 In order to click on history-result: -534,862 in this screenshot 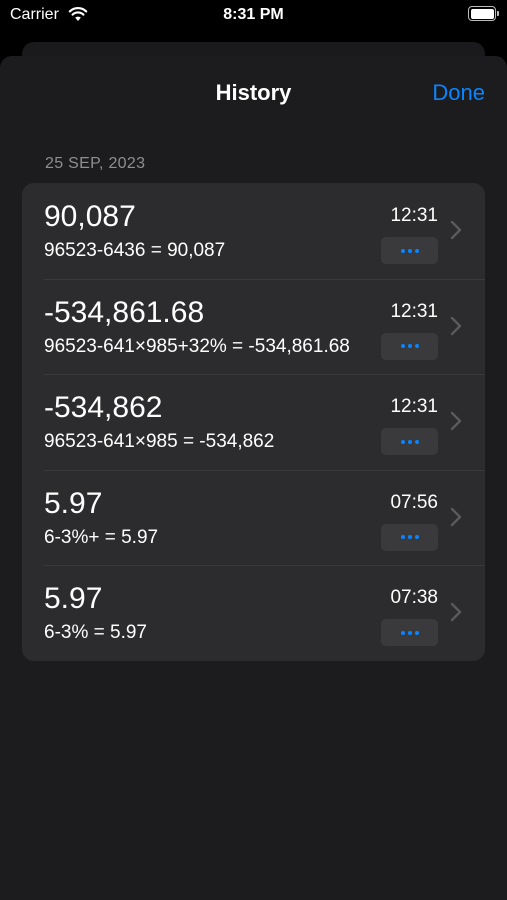, I will do `click(103, 408)`.